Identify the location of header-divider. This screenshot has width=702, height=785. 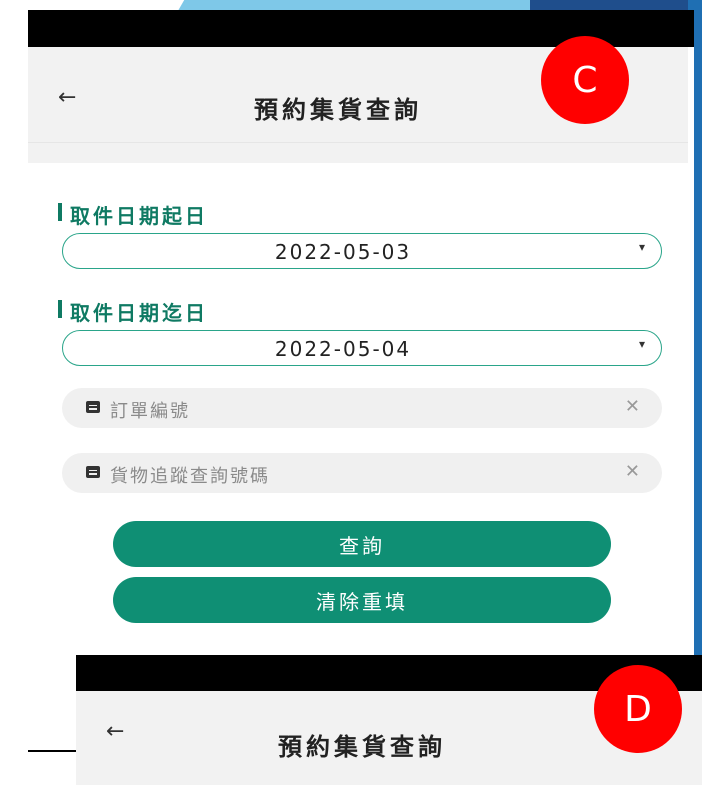
(358, 153).